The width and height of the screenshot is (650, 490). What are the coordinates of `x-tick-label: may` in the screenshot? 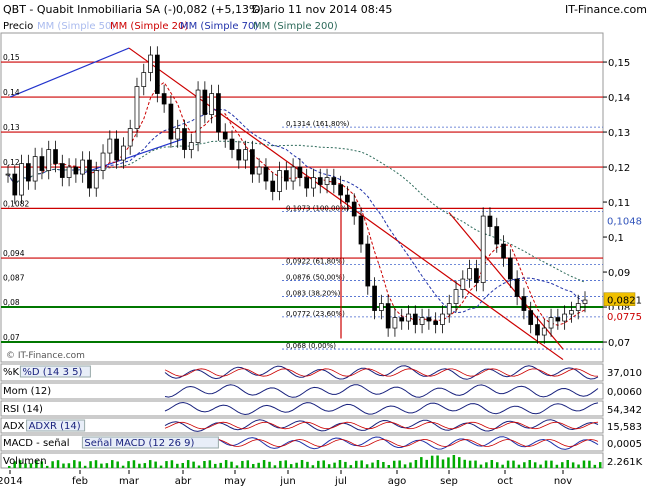 It's located at (235, 481).